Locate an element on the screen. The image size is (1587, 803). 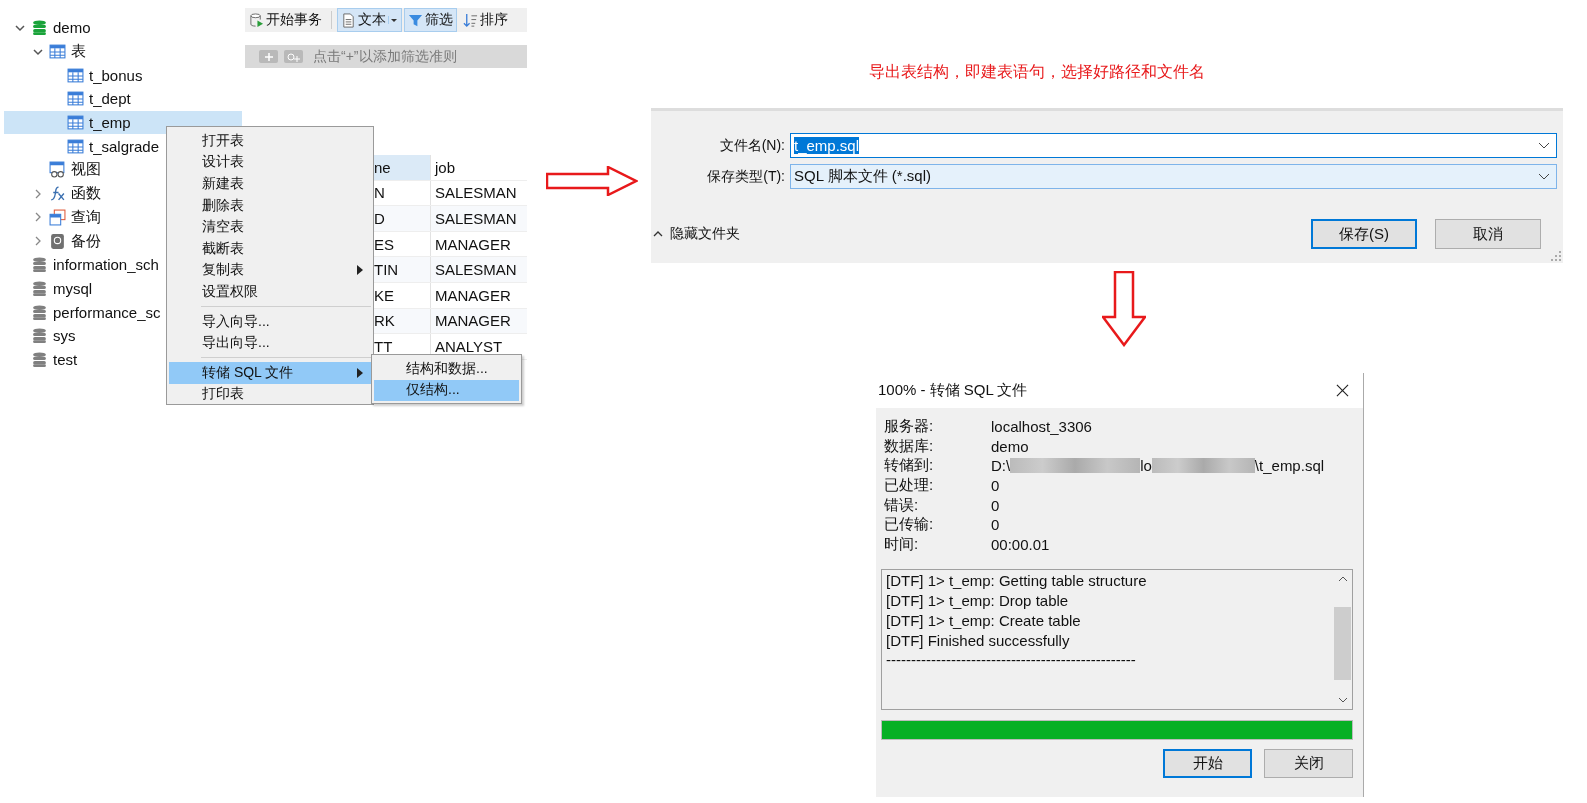
path-text: \t_emp.sql is located at coordinates (1289, 466).